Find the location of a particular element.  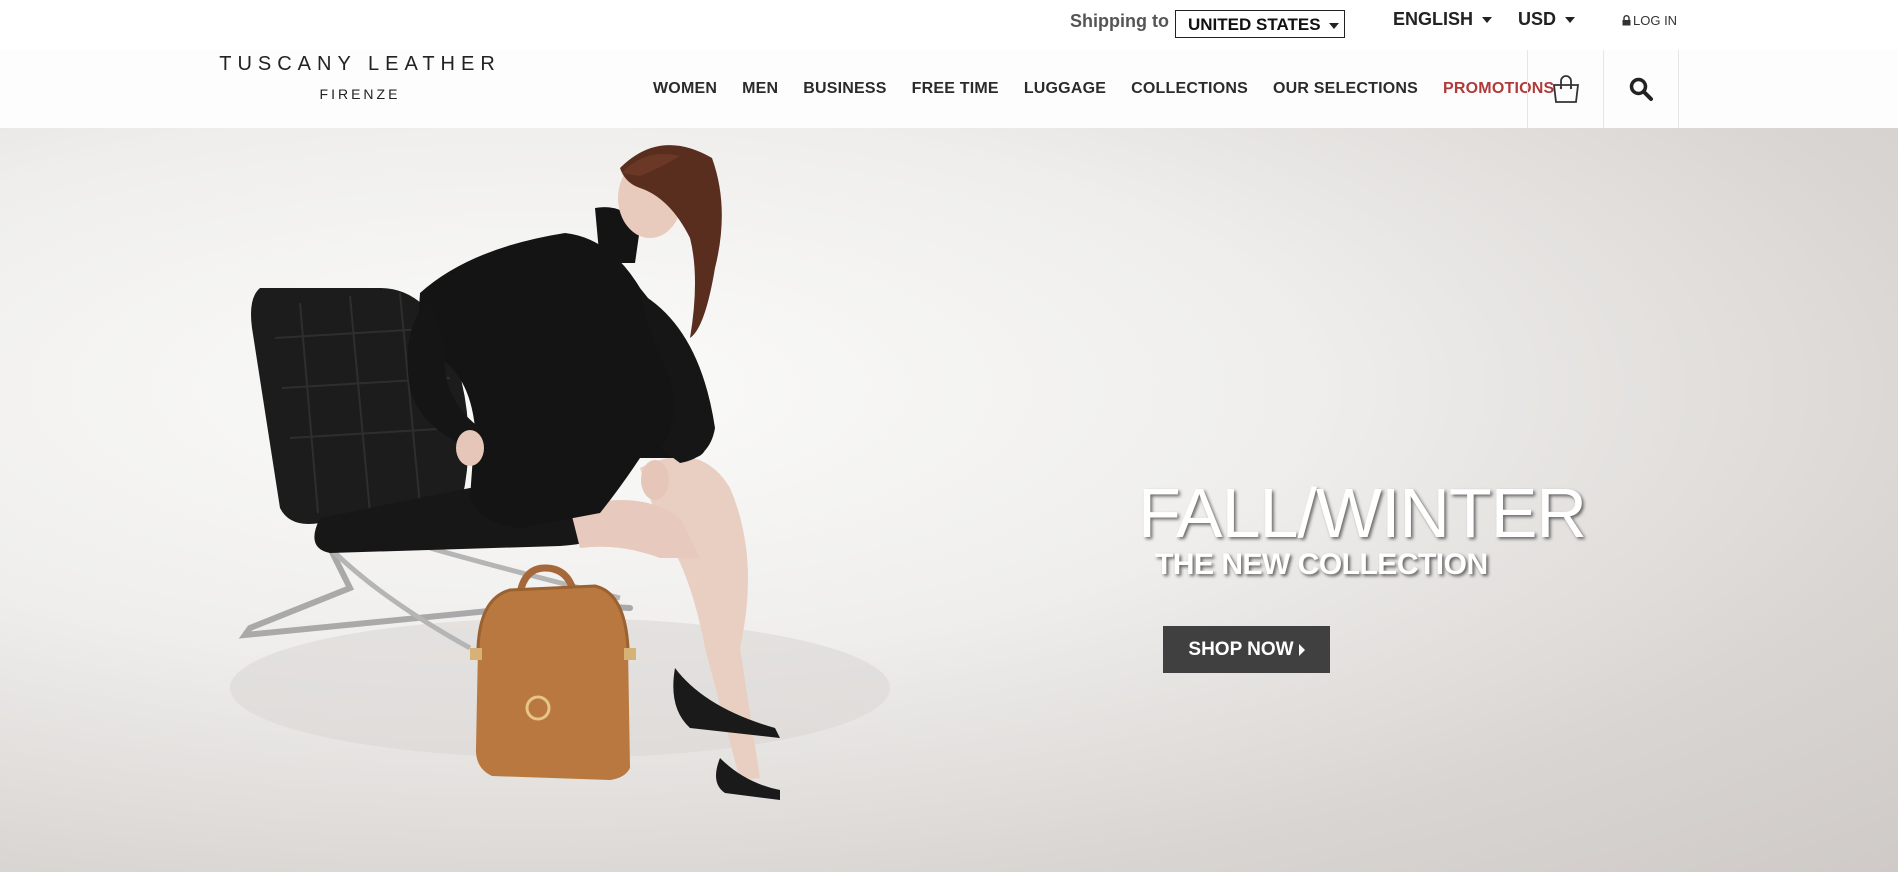

shipping-label: Shipping to is located at coordinates (1119, 21).